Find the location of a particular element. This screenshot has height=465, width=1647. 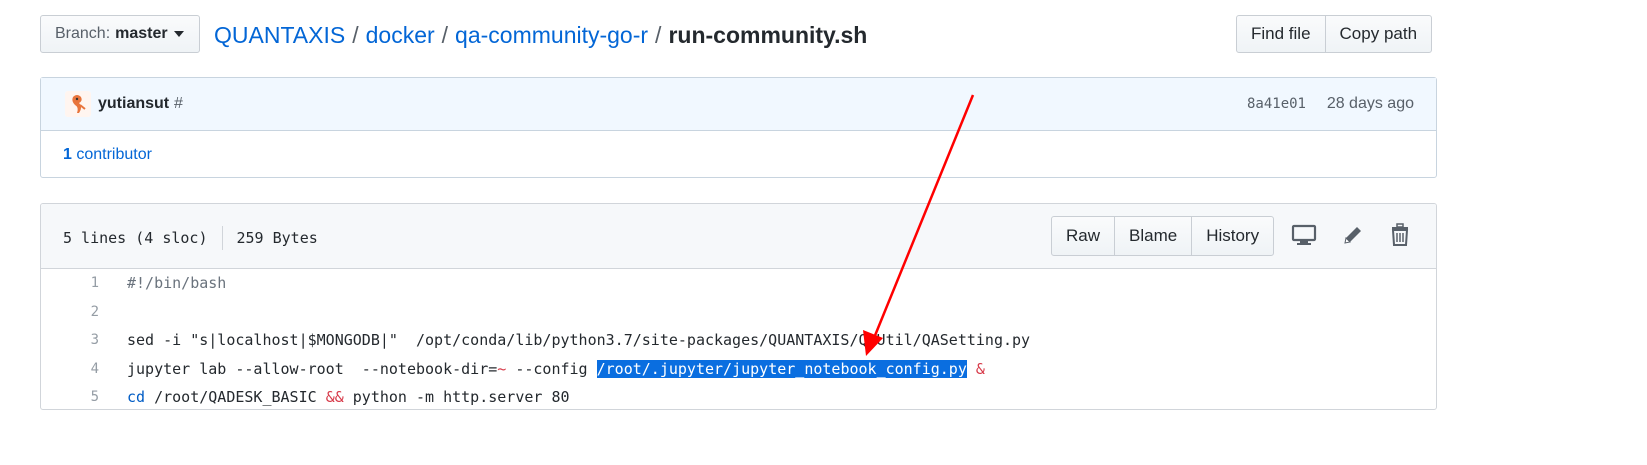

code-line: 1 #!/bin/bash is located at coordinates (738, 283).